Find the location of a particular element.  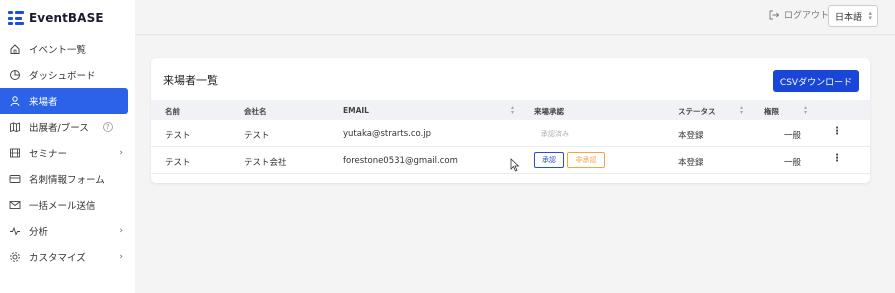

sidebar-item-visitors: 来場者 is located at coordinates (64, 101).